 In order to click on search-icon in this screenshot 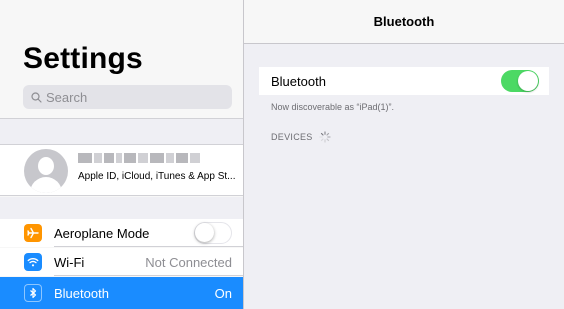, I will do `click(36, 97)`.